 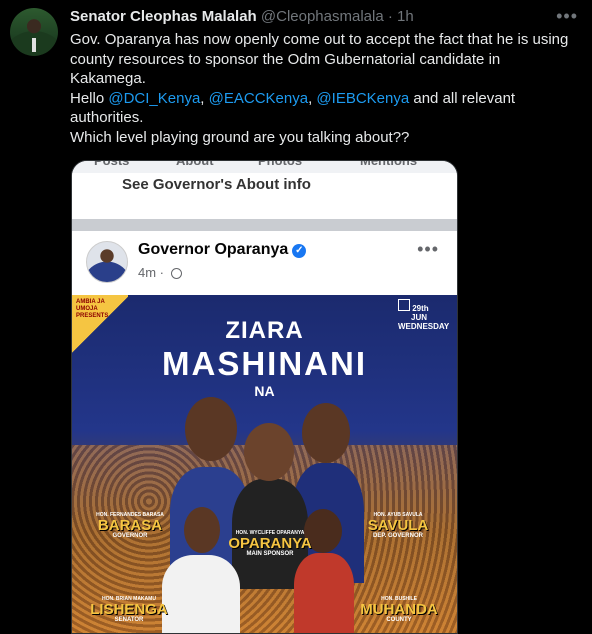 I want to click on fb-tab-posts: Posts, so click(x=112, y=164).